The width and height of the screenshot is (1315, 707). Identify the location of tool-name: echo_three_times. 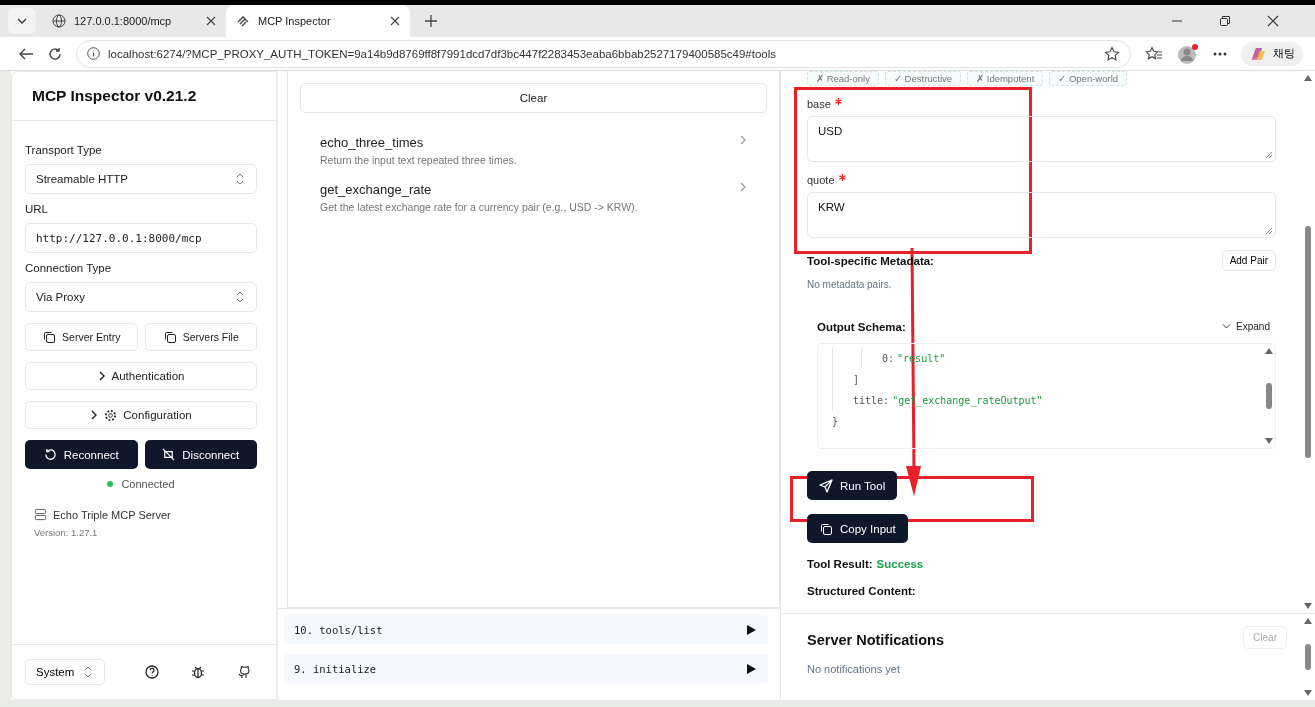
(372, 142).